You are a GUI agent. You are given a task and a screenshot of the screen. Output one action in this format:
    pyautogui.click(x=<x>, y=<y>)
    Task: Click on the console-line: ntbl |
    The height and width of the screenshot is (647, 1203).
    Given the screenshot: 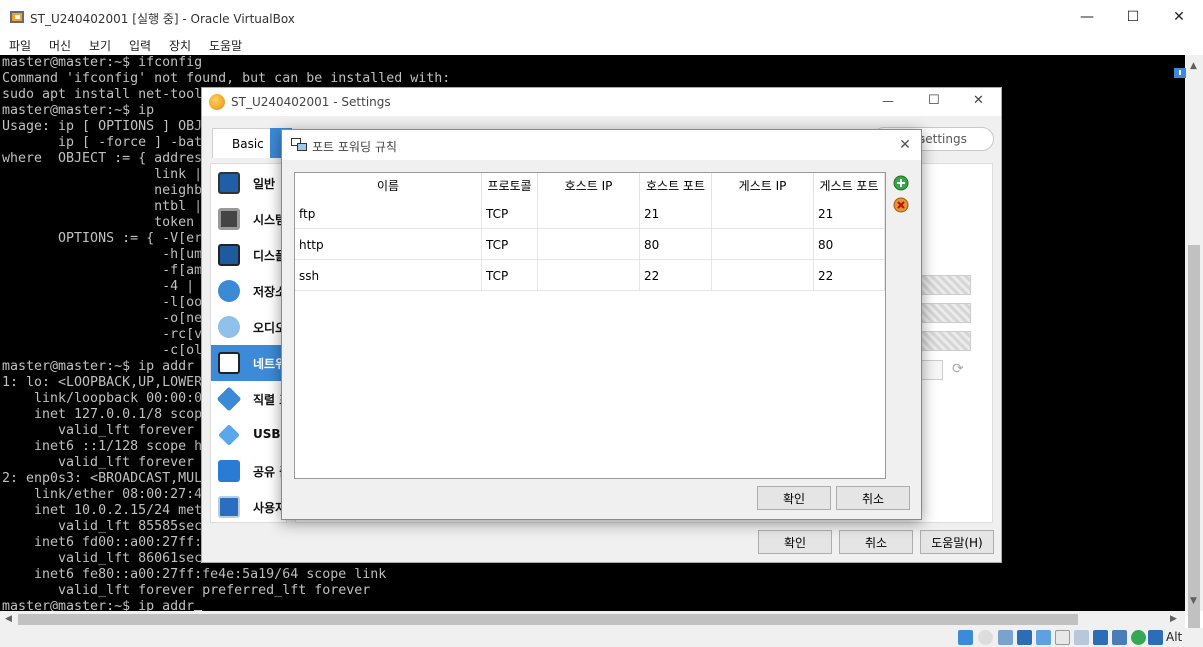 What is the action you would take?
    pyautogui.click(x=102, y=206)
    